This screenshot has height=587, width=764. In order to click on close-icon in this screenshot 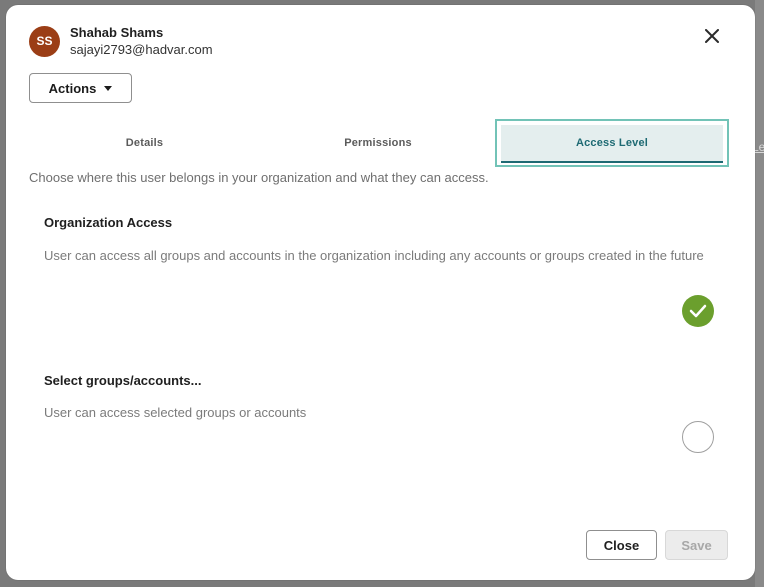, I will do `click(712, 36)`.